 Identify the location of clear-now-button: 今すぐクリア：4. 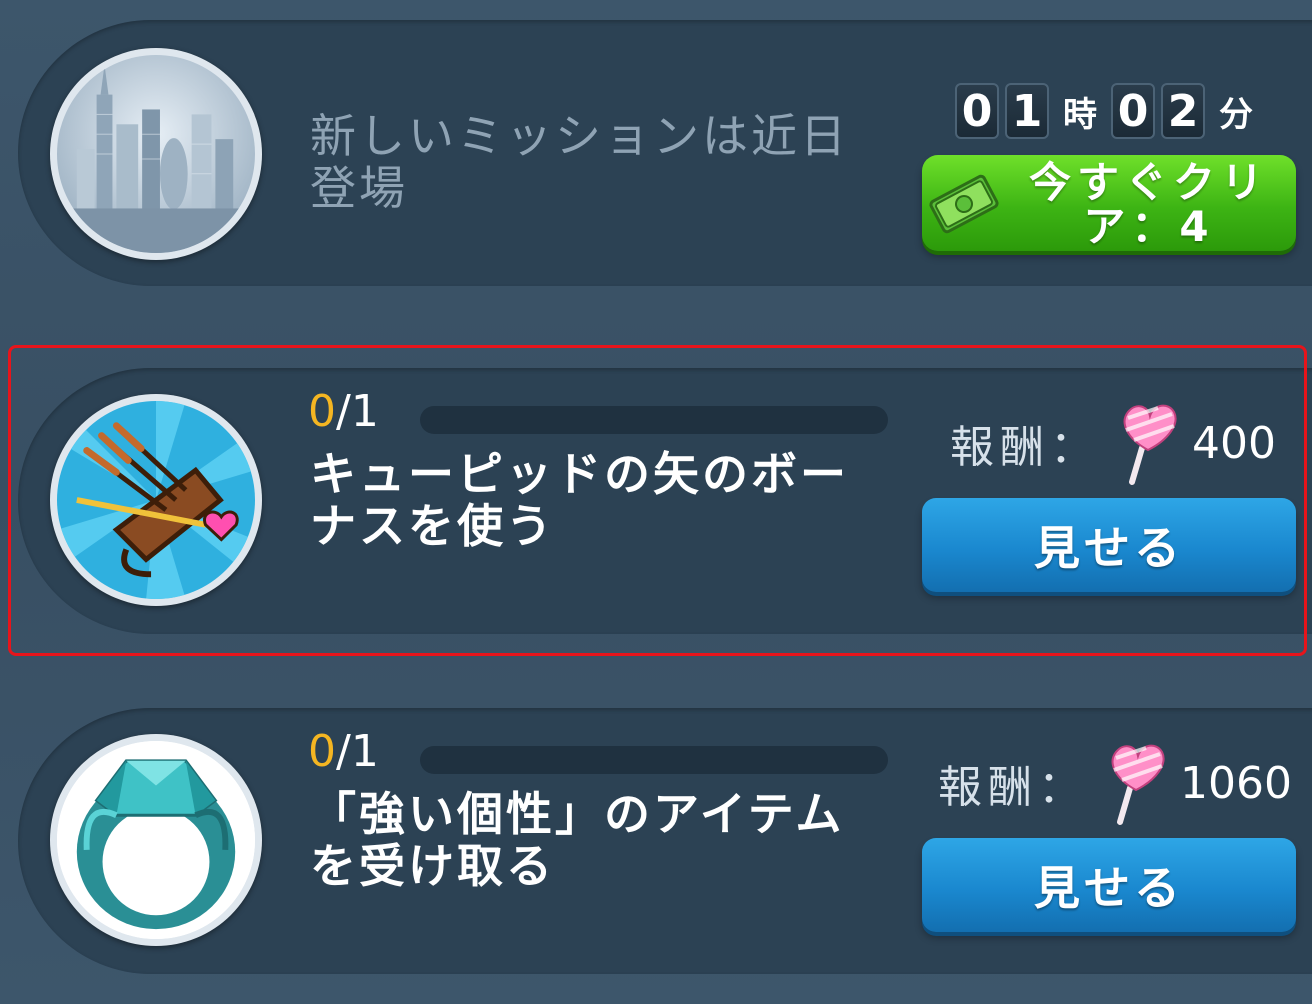
(1109, 203).